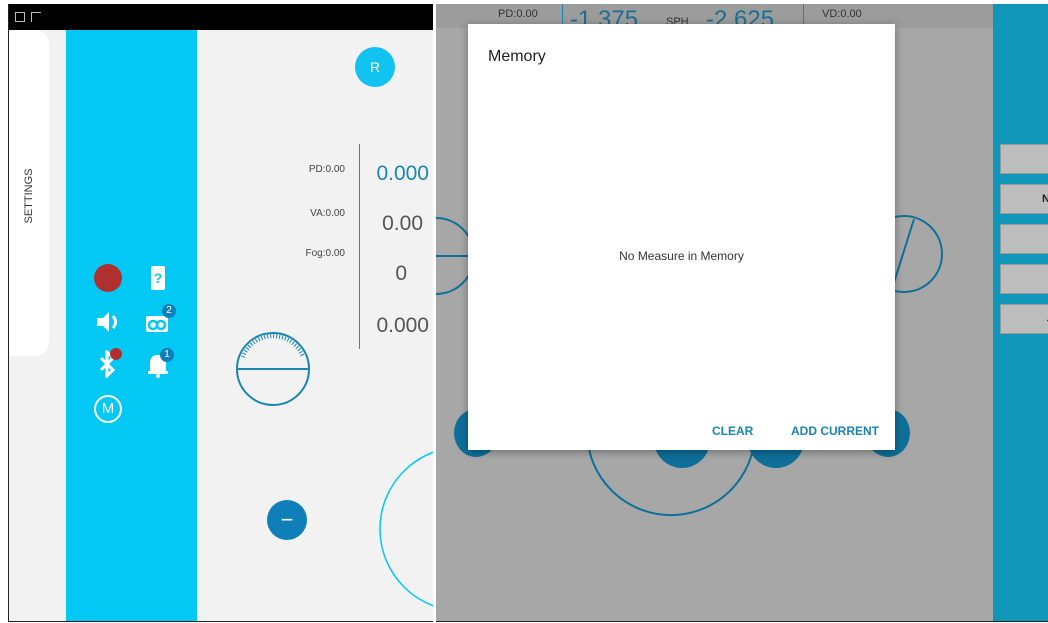  I want to click on add-current-button: ADD CURRENT, so click(835, 431).